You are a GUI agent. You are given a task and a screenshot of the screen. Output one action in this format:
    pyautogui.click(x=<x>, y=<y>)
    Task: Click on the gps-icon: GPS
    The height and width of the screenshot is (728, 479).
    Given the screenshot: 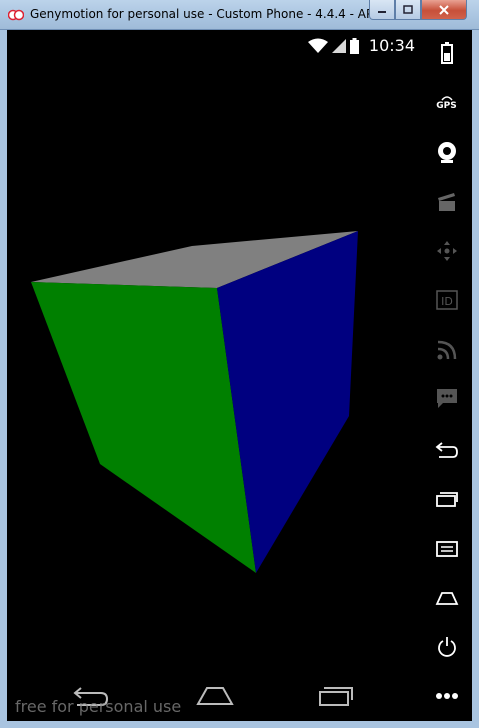 What is the action you would take?
    pyautogui.click(x=446, y=102)
    